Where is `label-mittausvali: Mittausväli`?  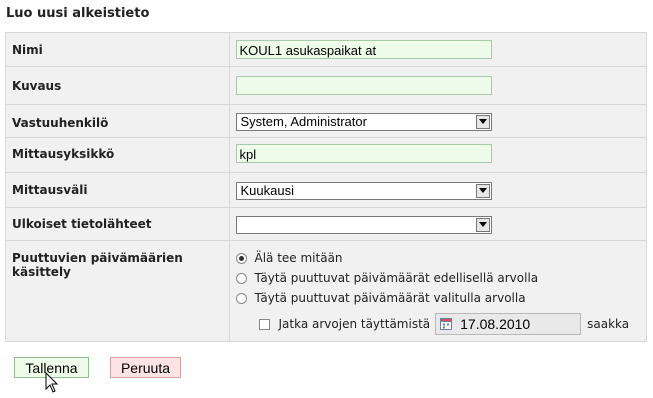 label-mittausvali: Mittausväli is located at coordinates (117, 190).